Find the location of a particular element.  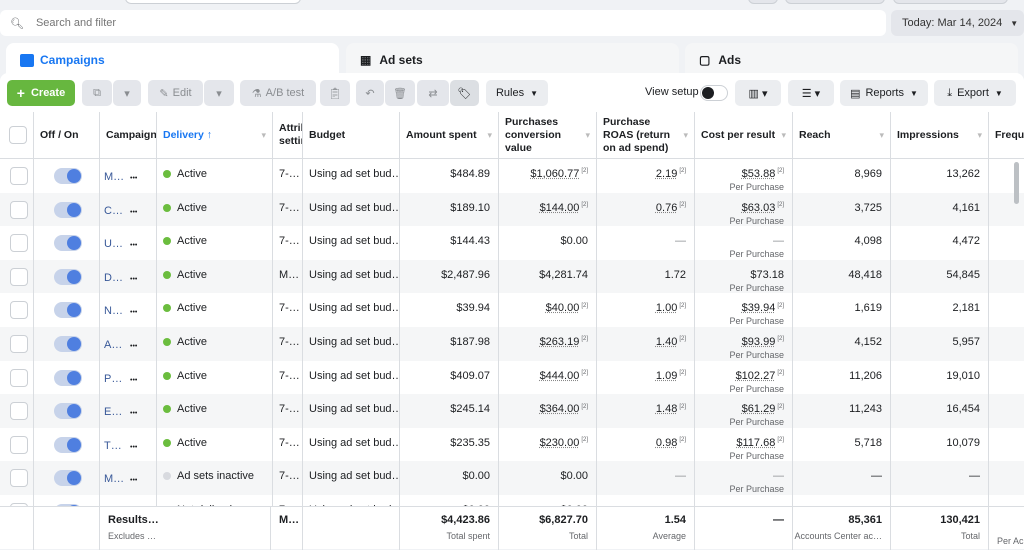

tag-button: 🏷︎ is located at coordinates (464, 93).